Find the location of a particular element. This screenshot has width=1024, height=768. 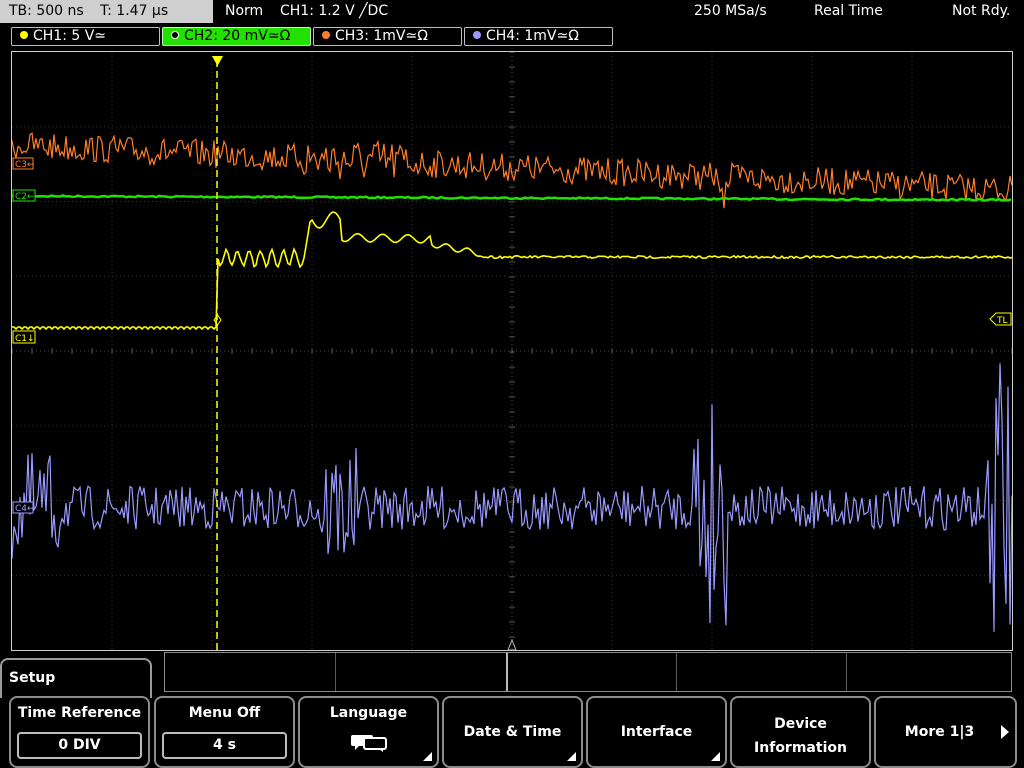

trigger-status: Not Rdy. is located at coordinates (981, 11).